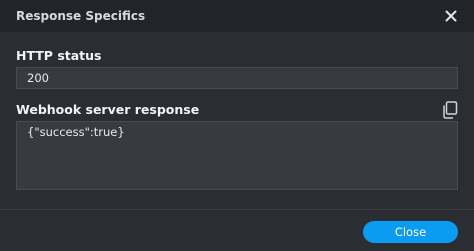  What do you see at coordinates (410, 232) in the screenshot?
I see `close-button: Close` at bounding box center [410, 232].